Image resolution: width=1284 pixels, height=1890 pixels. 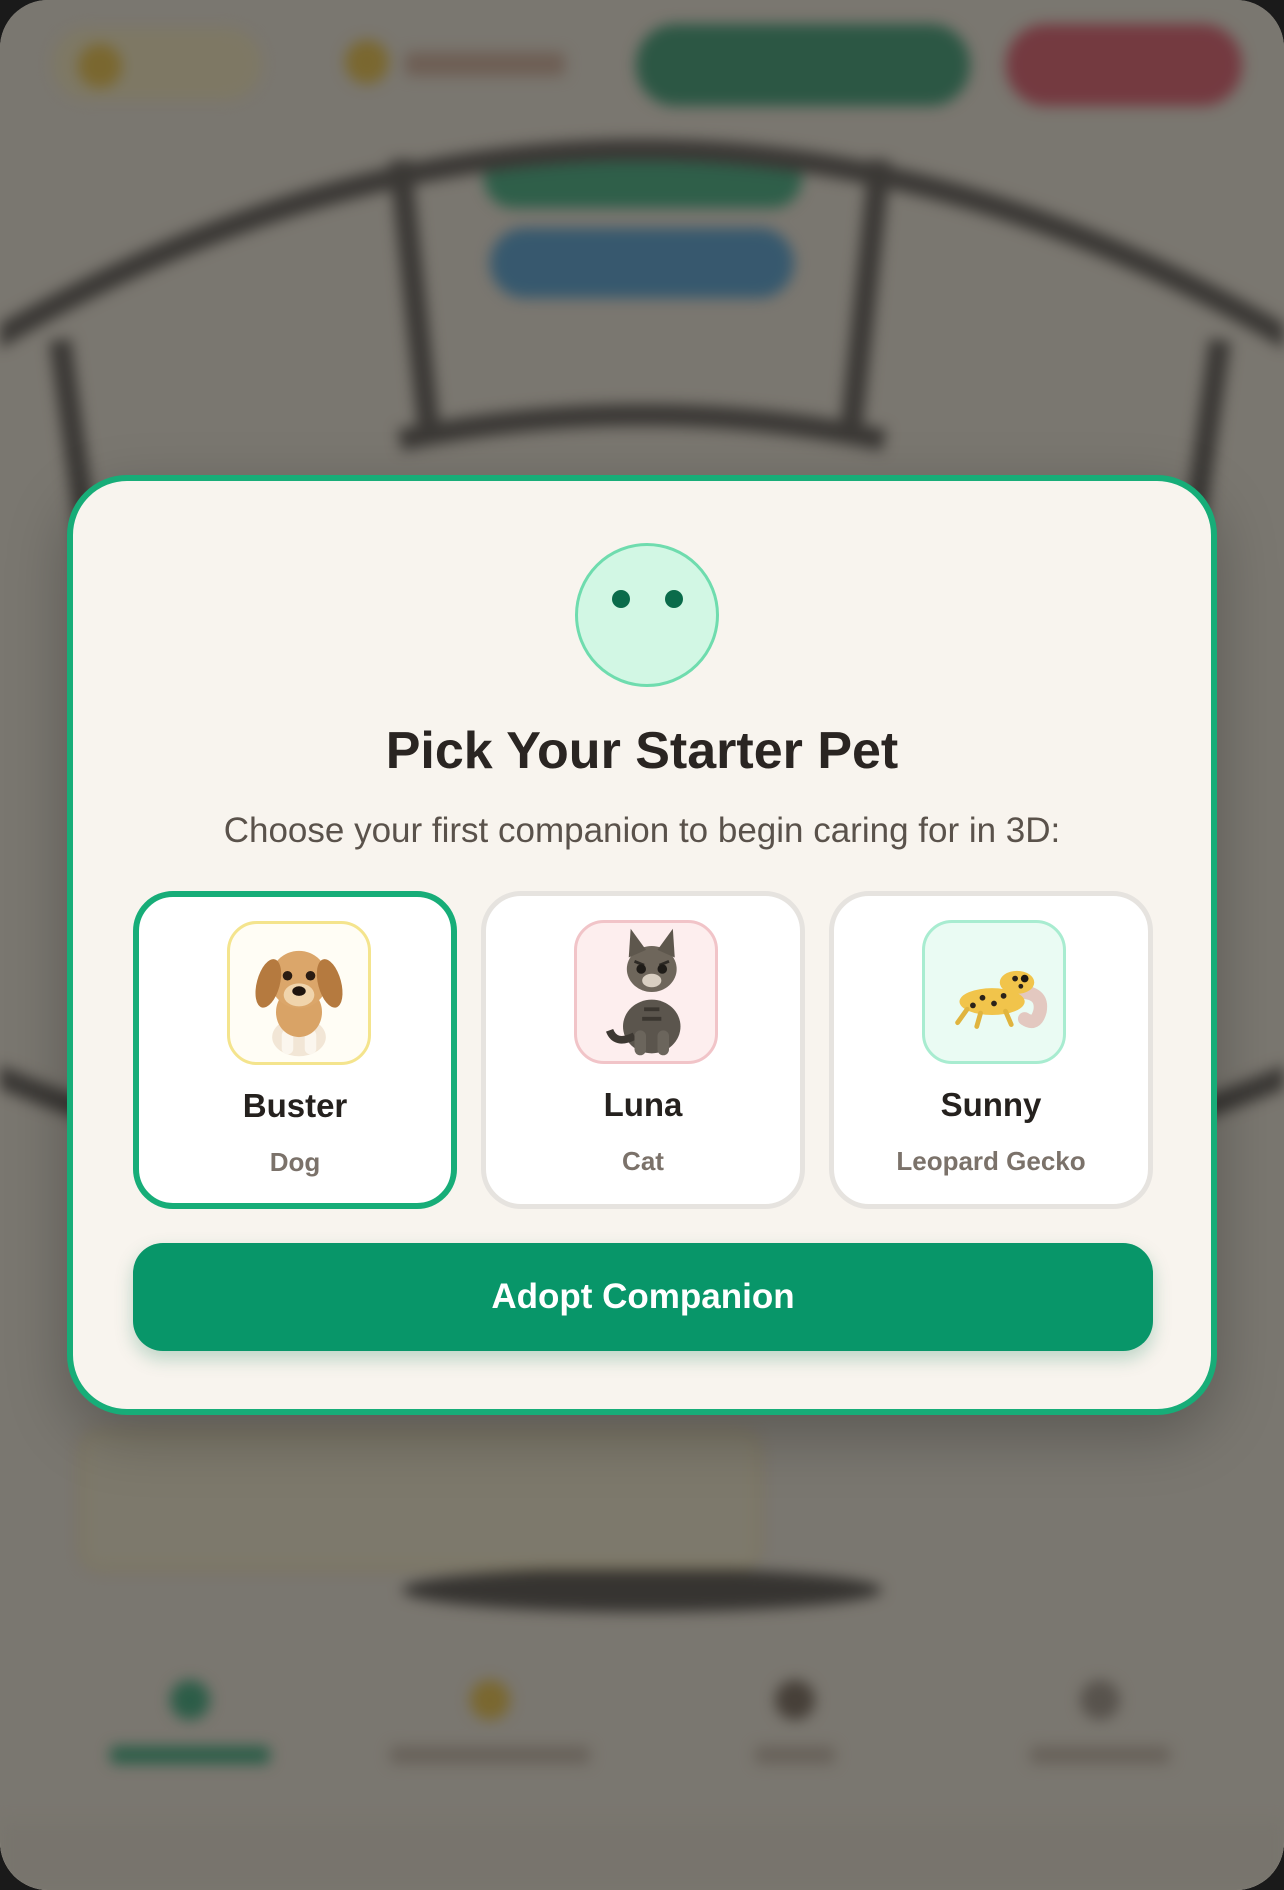 What do you see at coordinates (295, 1105) in the screenshot?
I see `pet-name: Buster` at bounding box center [295, 1105].